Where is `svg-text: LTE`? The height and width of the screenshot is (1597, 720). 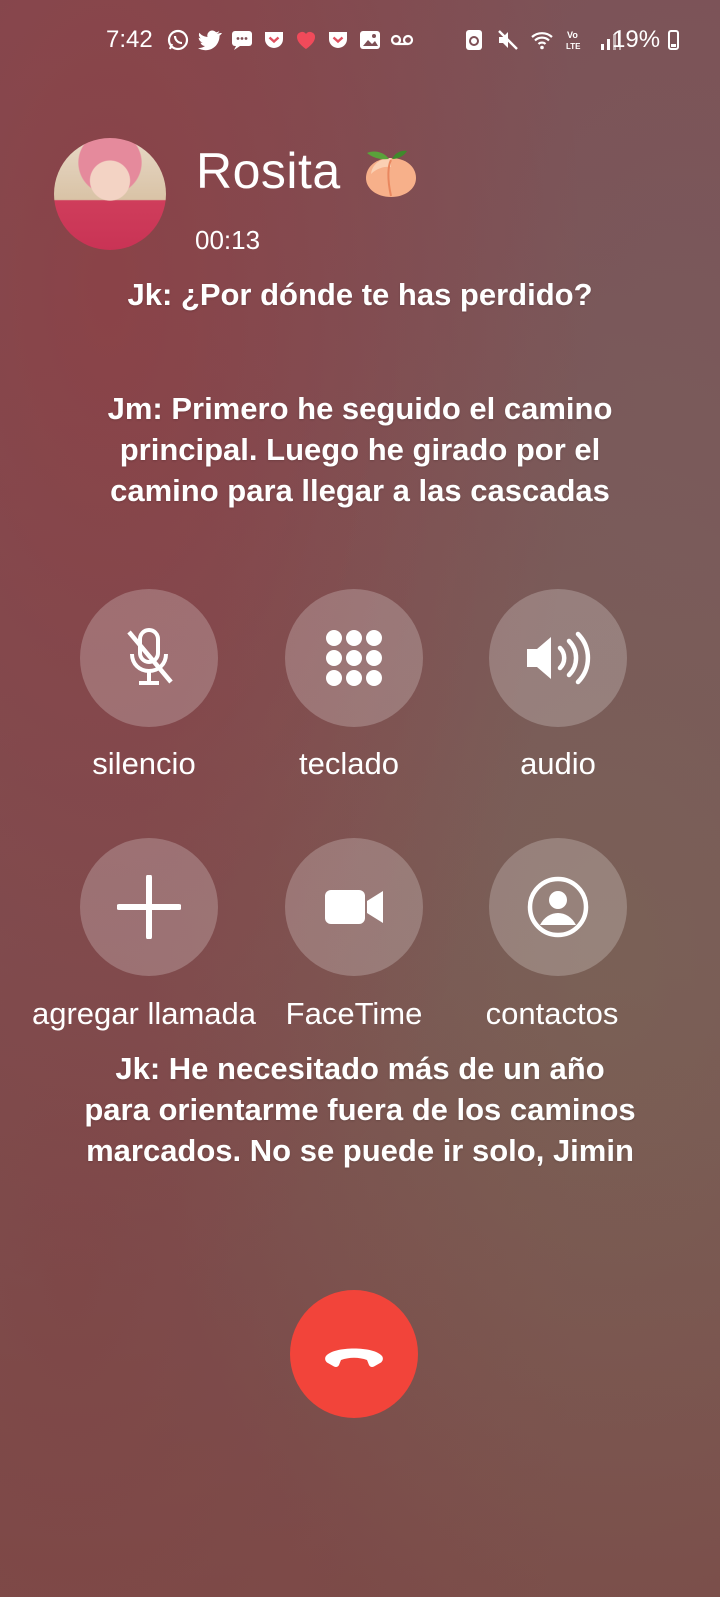 svg-text: LTE is located at coordinates (573, 46).